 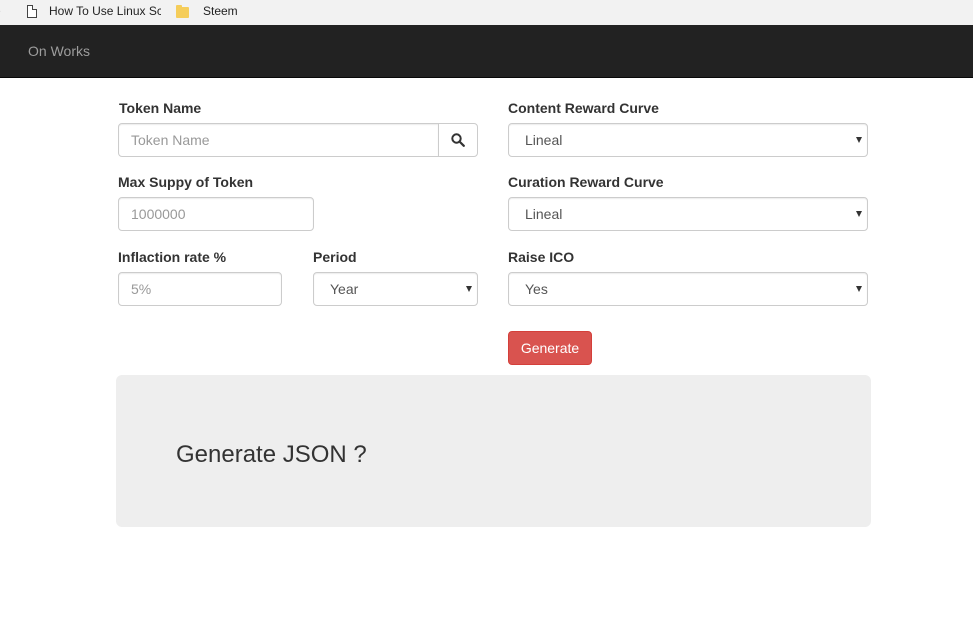 What do you see at coordinates (182, 11) in the screenshot?
I see `folder-icon` at bounding box center [182, 11].